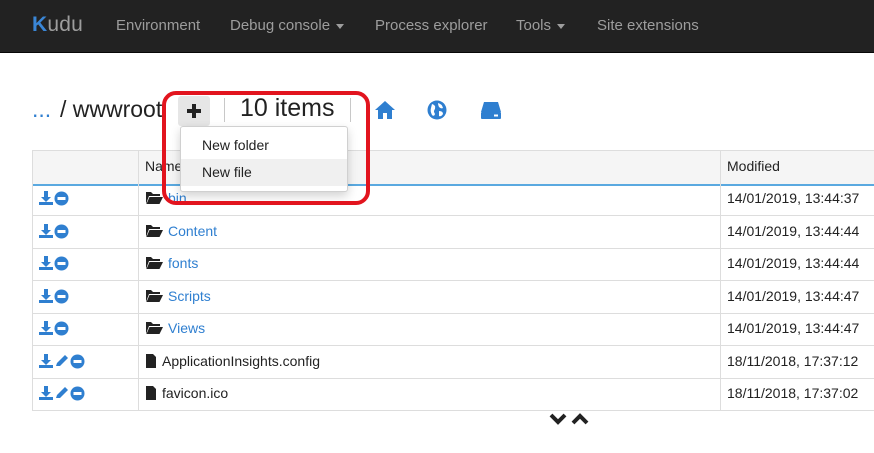 Image resolution: width=874 pixels, height=453 pixels. Describe the element at coordinates (235, 145) in the screenshot. I see `new-folder-label: New folder` at that location.